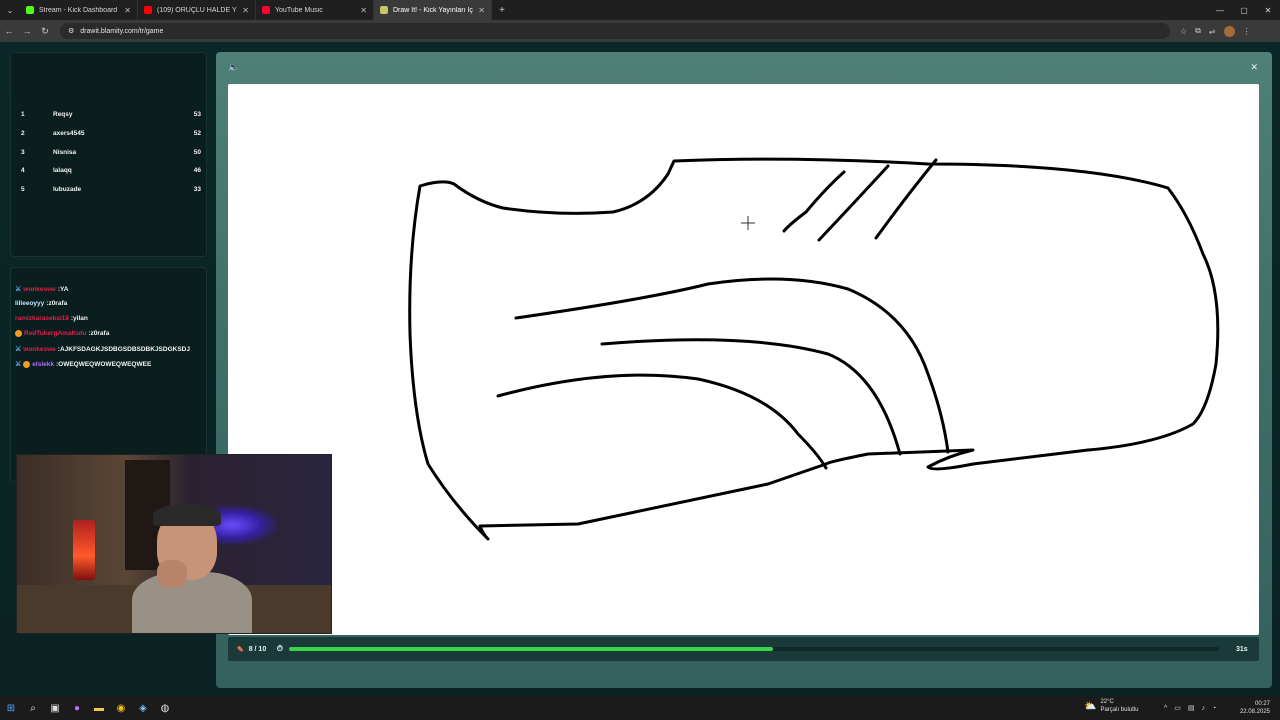 The width and height of the screenshot is (1280, 720). I want to click on minimize-icon: —, so click(1220, 10).